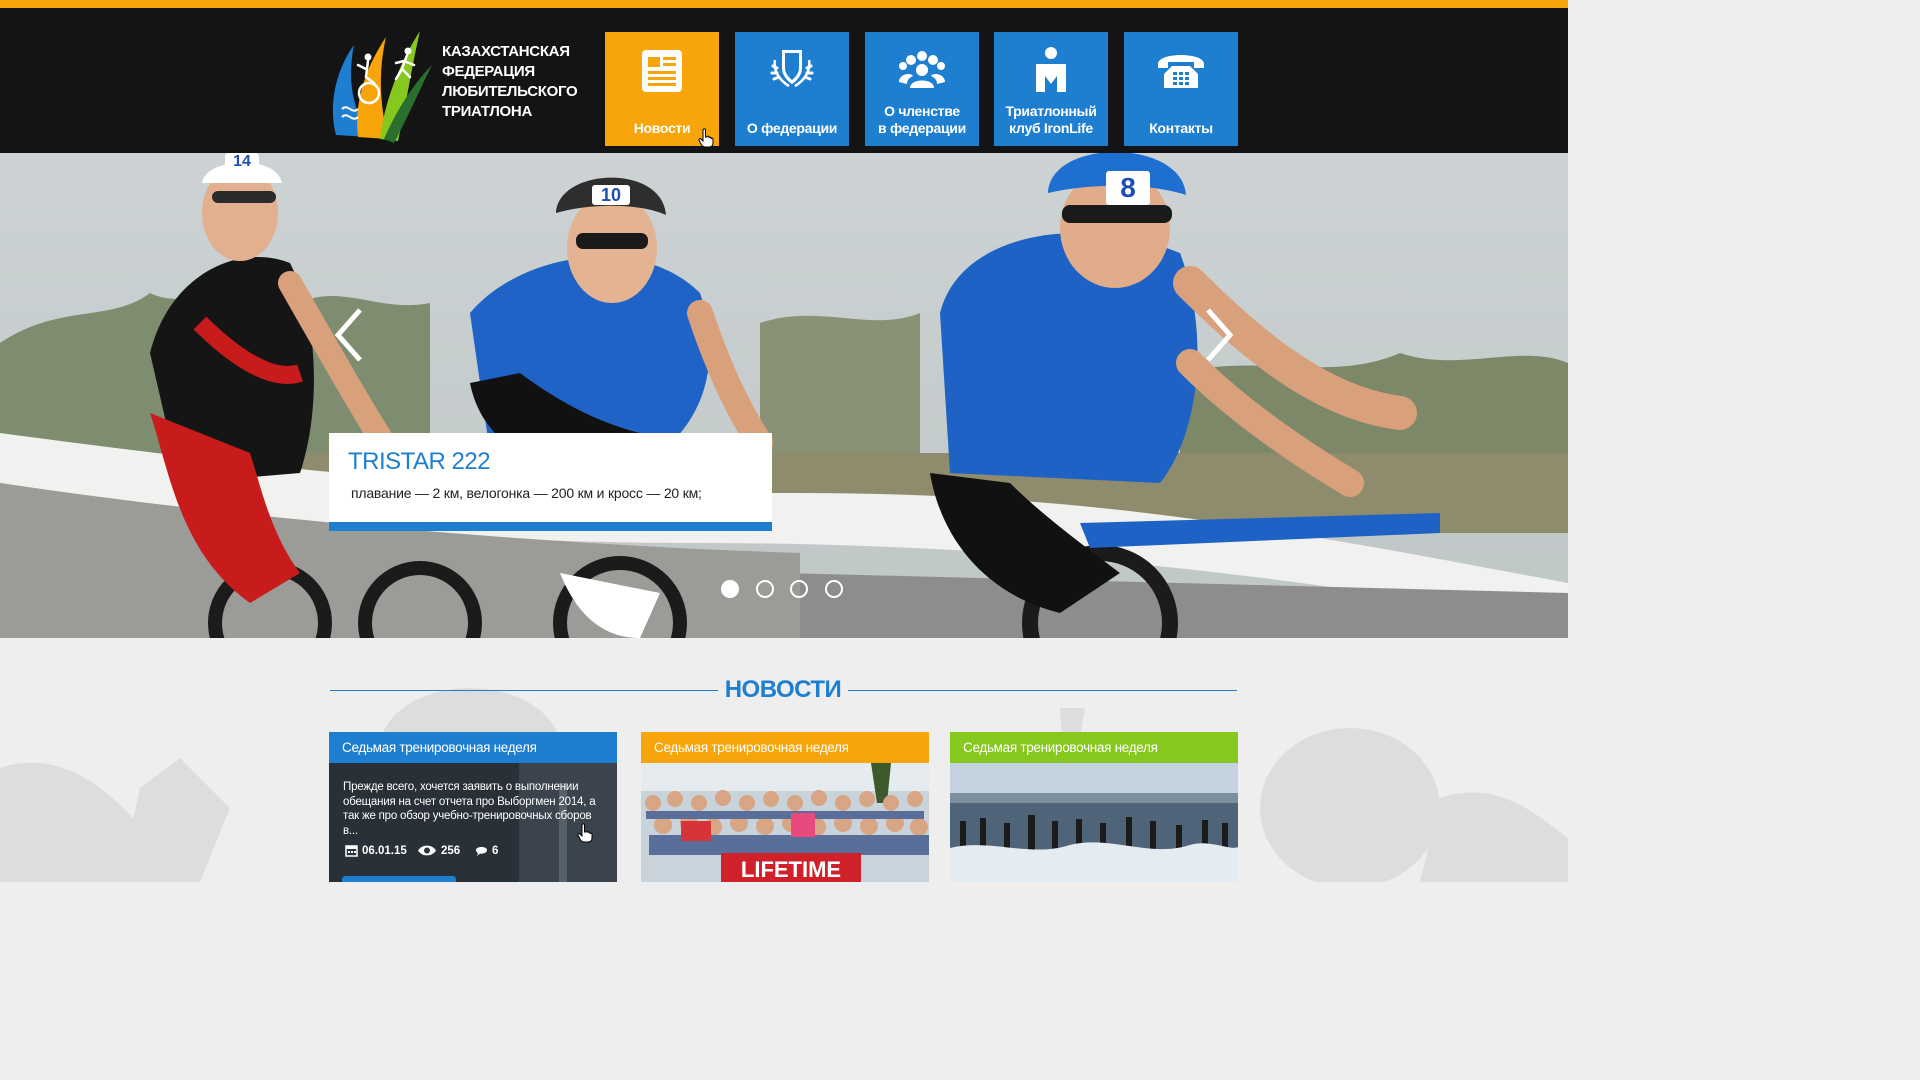  What do you see at coordinates (1042, 690) in the screenshot?
I see `section-divider-right` at bounding box center [1042, 690].